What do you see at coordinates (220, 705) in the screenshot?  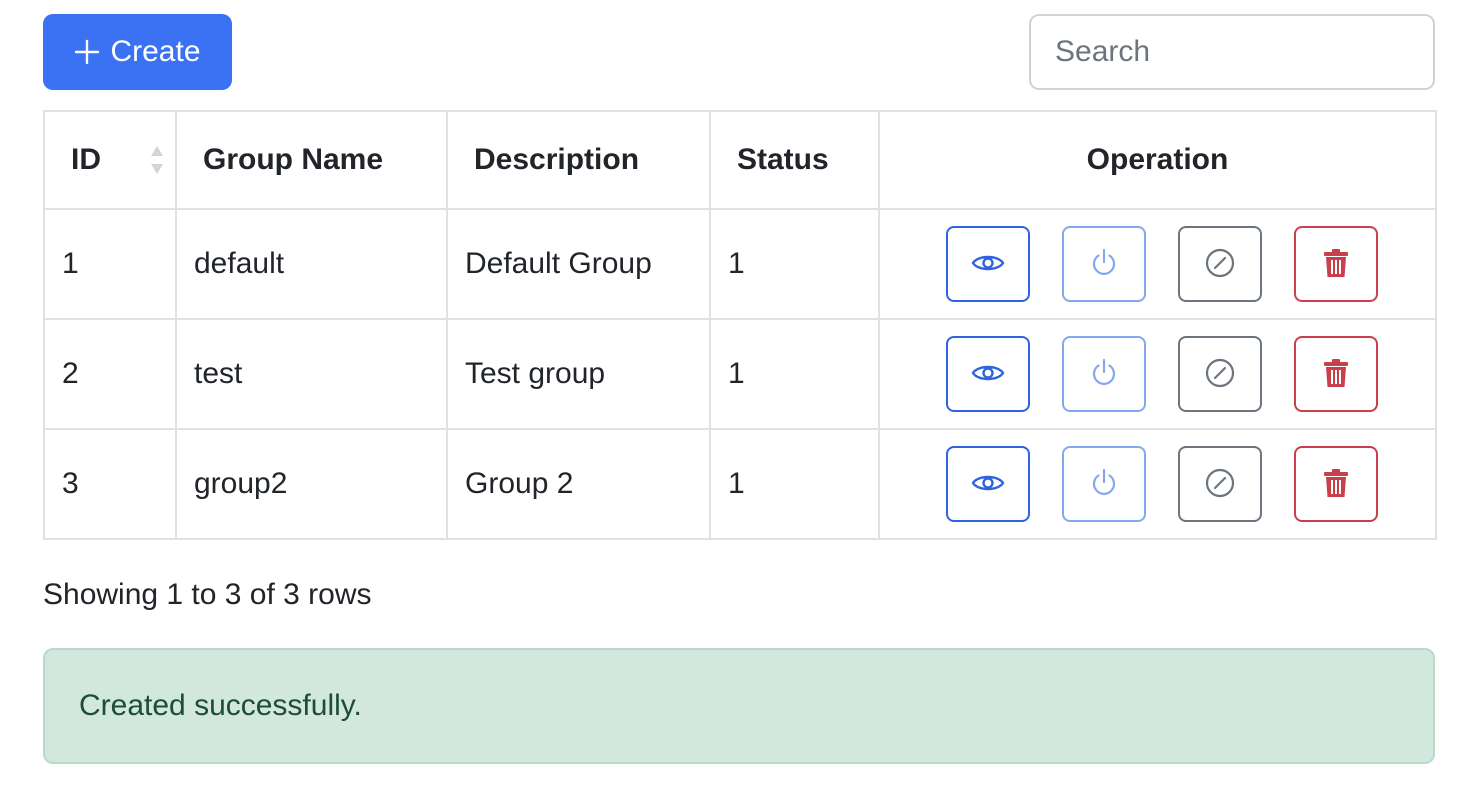 I see `alert-message: Created successfully.` at bounding box center [220, 705].